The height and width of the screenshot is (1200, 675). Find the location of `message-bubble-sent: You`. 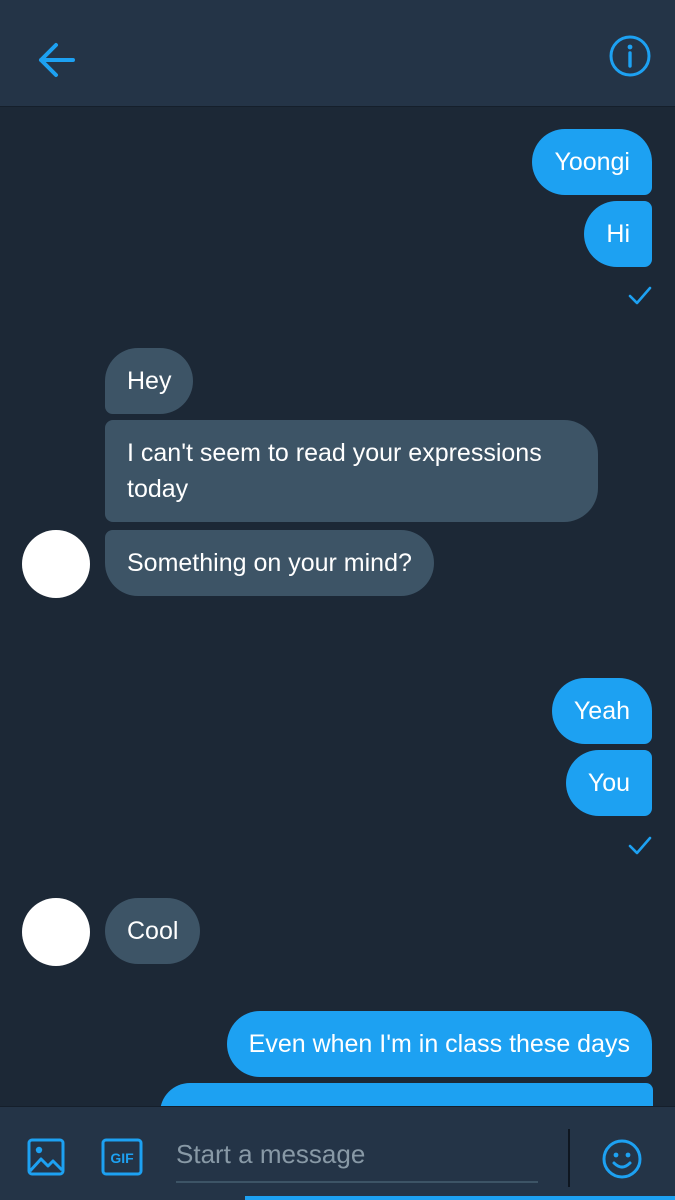

message-bubble-sent: You is located at coordinates (608, 783).